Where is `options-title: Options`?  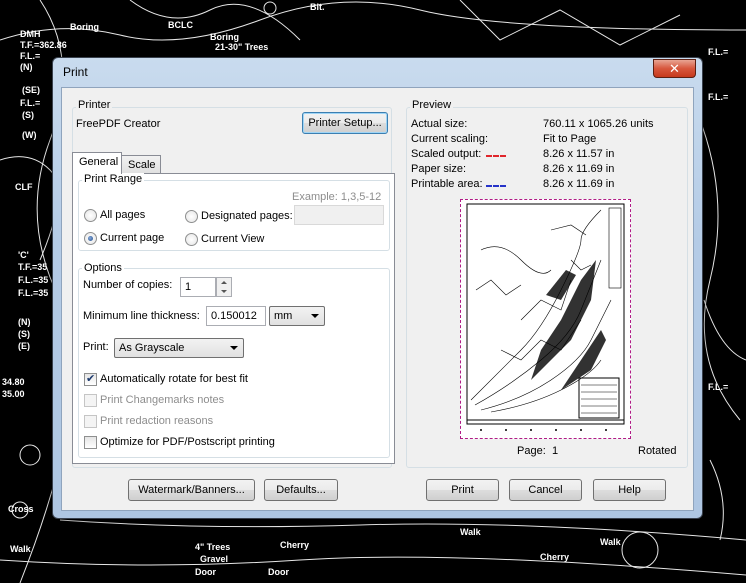
options-title: Options is located at coordinates (103, 268).